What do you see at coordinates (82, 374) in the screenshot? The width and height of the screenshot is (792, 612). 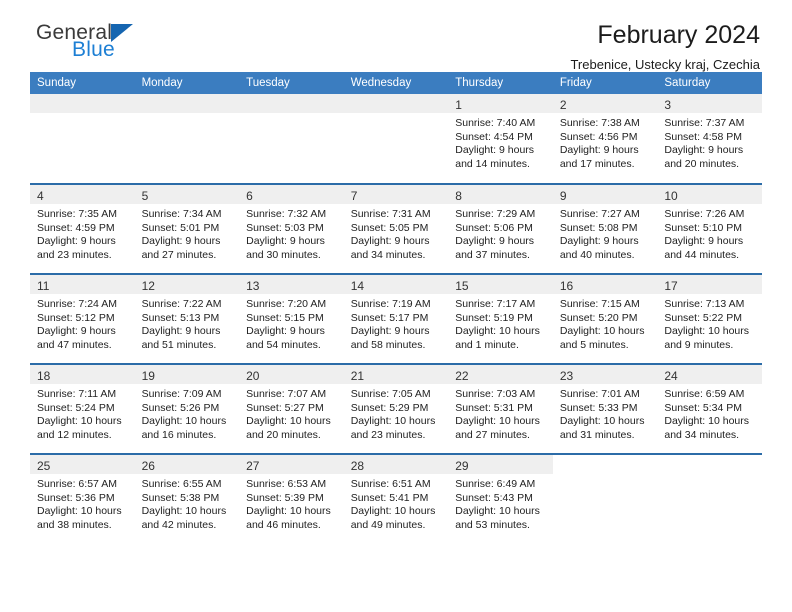 I see `day-number: 18` at bounding box center [82, 374].